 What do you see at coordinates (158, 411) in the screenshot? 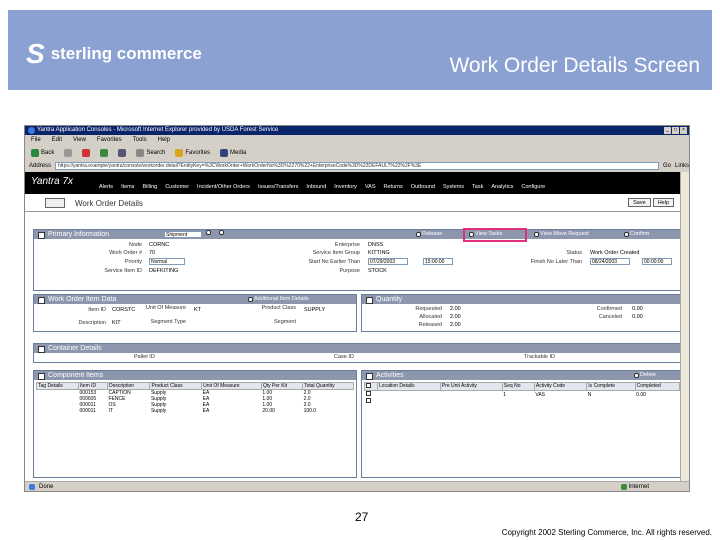
I see `cell: Supply` at bounding box center [158, 411].